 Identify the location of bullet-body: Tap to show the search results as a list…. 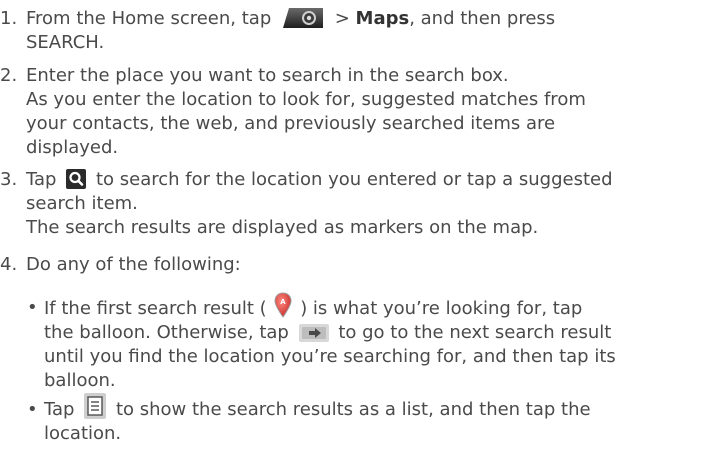
(317, 419).